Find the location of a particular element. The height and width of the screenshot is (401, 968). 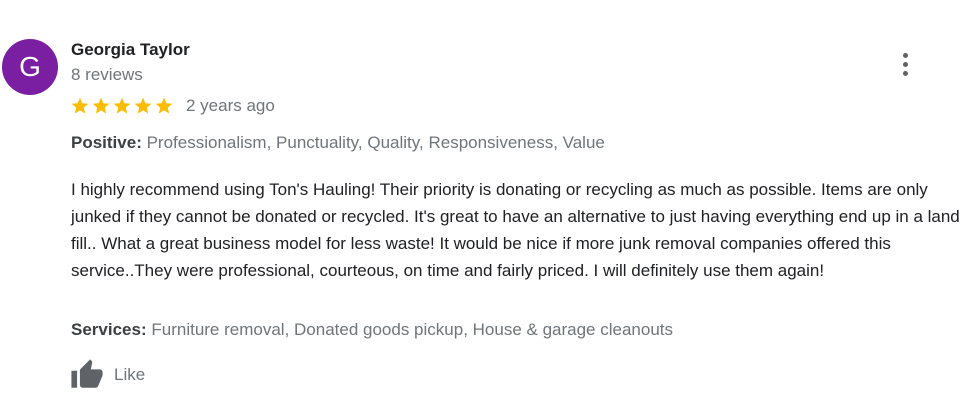

positive-label: Positive: is located at coordinates (106, 142).